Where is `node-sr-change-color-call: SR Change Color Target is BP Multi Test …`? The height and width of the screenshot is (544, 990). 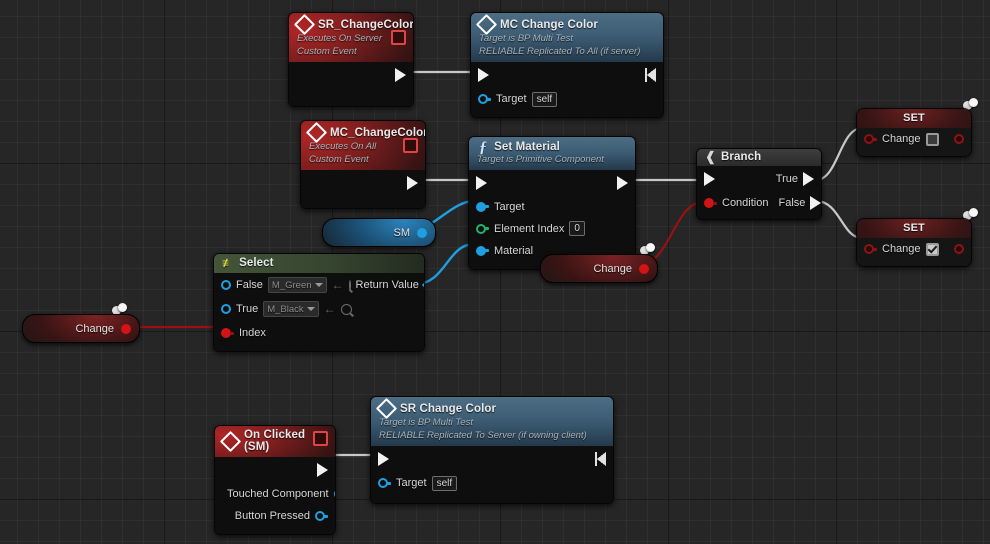
node-sr-change-color-call: SR Change Color Target is BP Multi Test … is located at coordinates (492, 450).